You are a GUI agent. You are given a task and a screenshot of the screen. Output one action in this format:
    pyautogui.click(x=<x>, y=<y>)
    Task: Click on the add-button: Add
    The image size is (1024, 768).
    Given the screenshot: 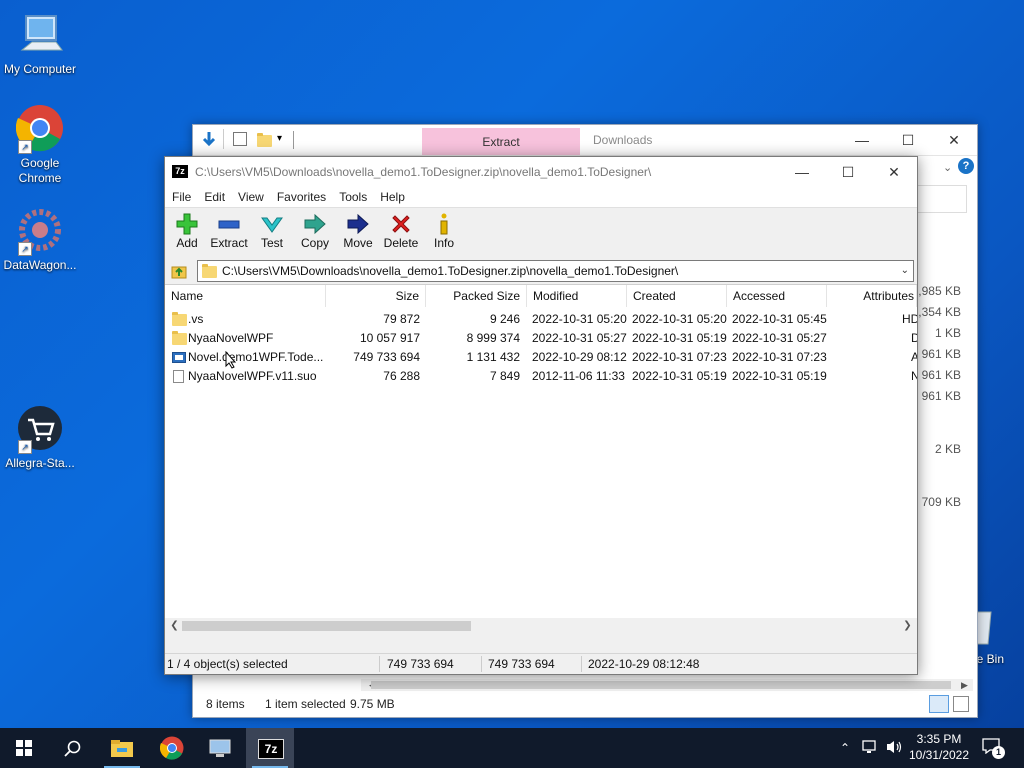 What is the action you would take?
    pyautogui.click(x=187, y=233)
    